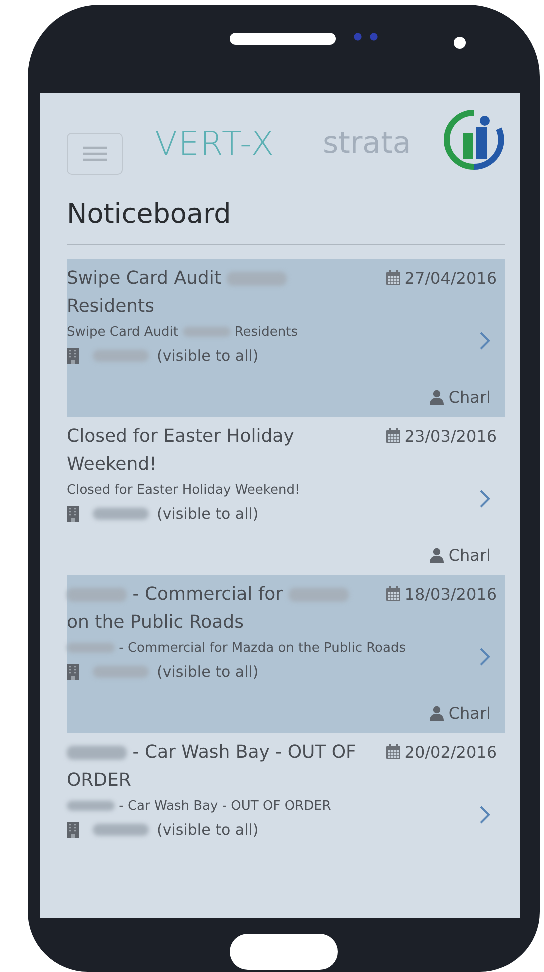  I want to click on notice-summary: - Commercial for Mazda on the Public Roads, so click(257, 649).